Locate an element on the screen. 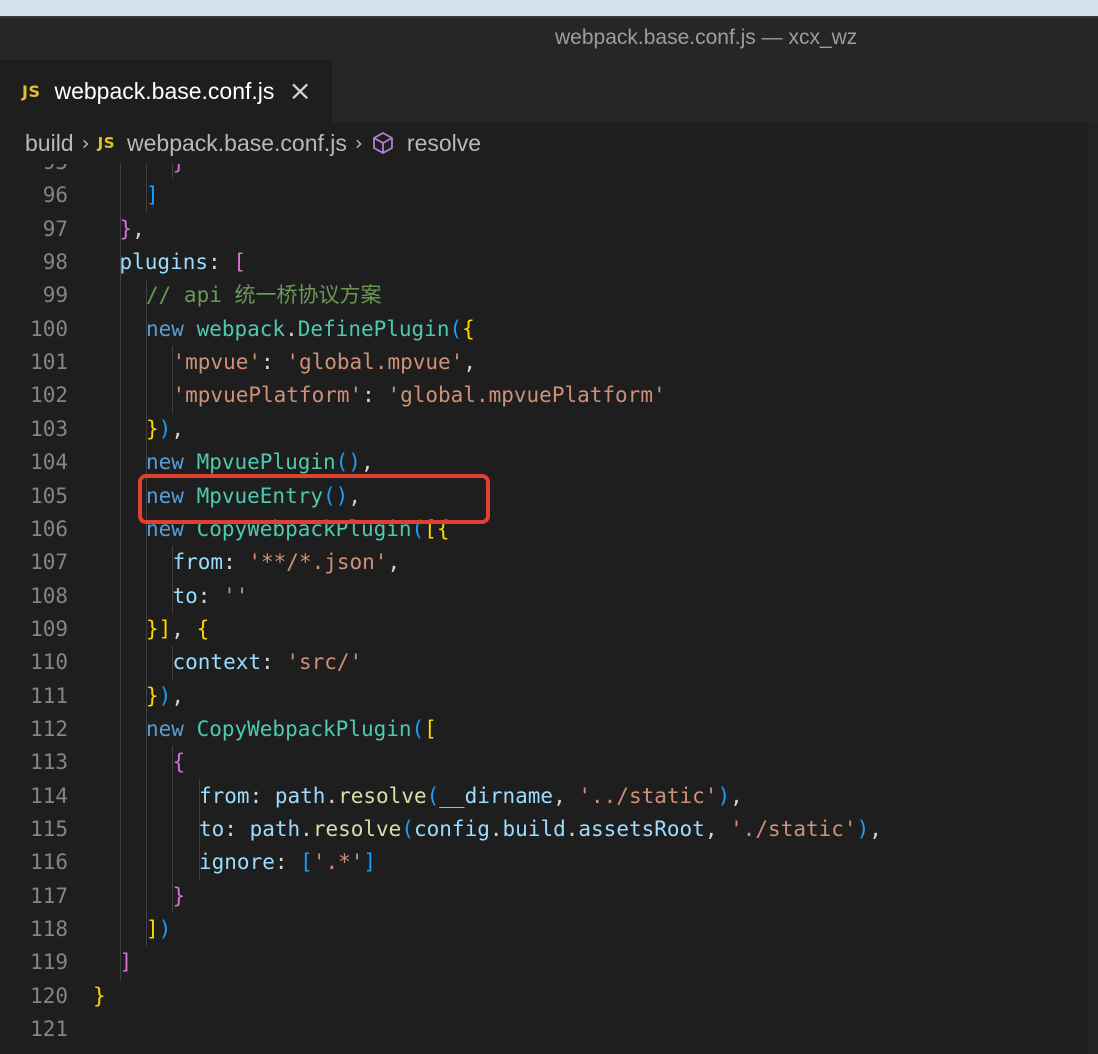 Image resolution: width=1098 pixels, height=1054 pixels. close-icon: × is located at coordinates (299, 91).